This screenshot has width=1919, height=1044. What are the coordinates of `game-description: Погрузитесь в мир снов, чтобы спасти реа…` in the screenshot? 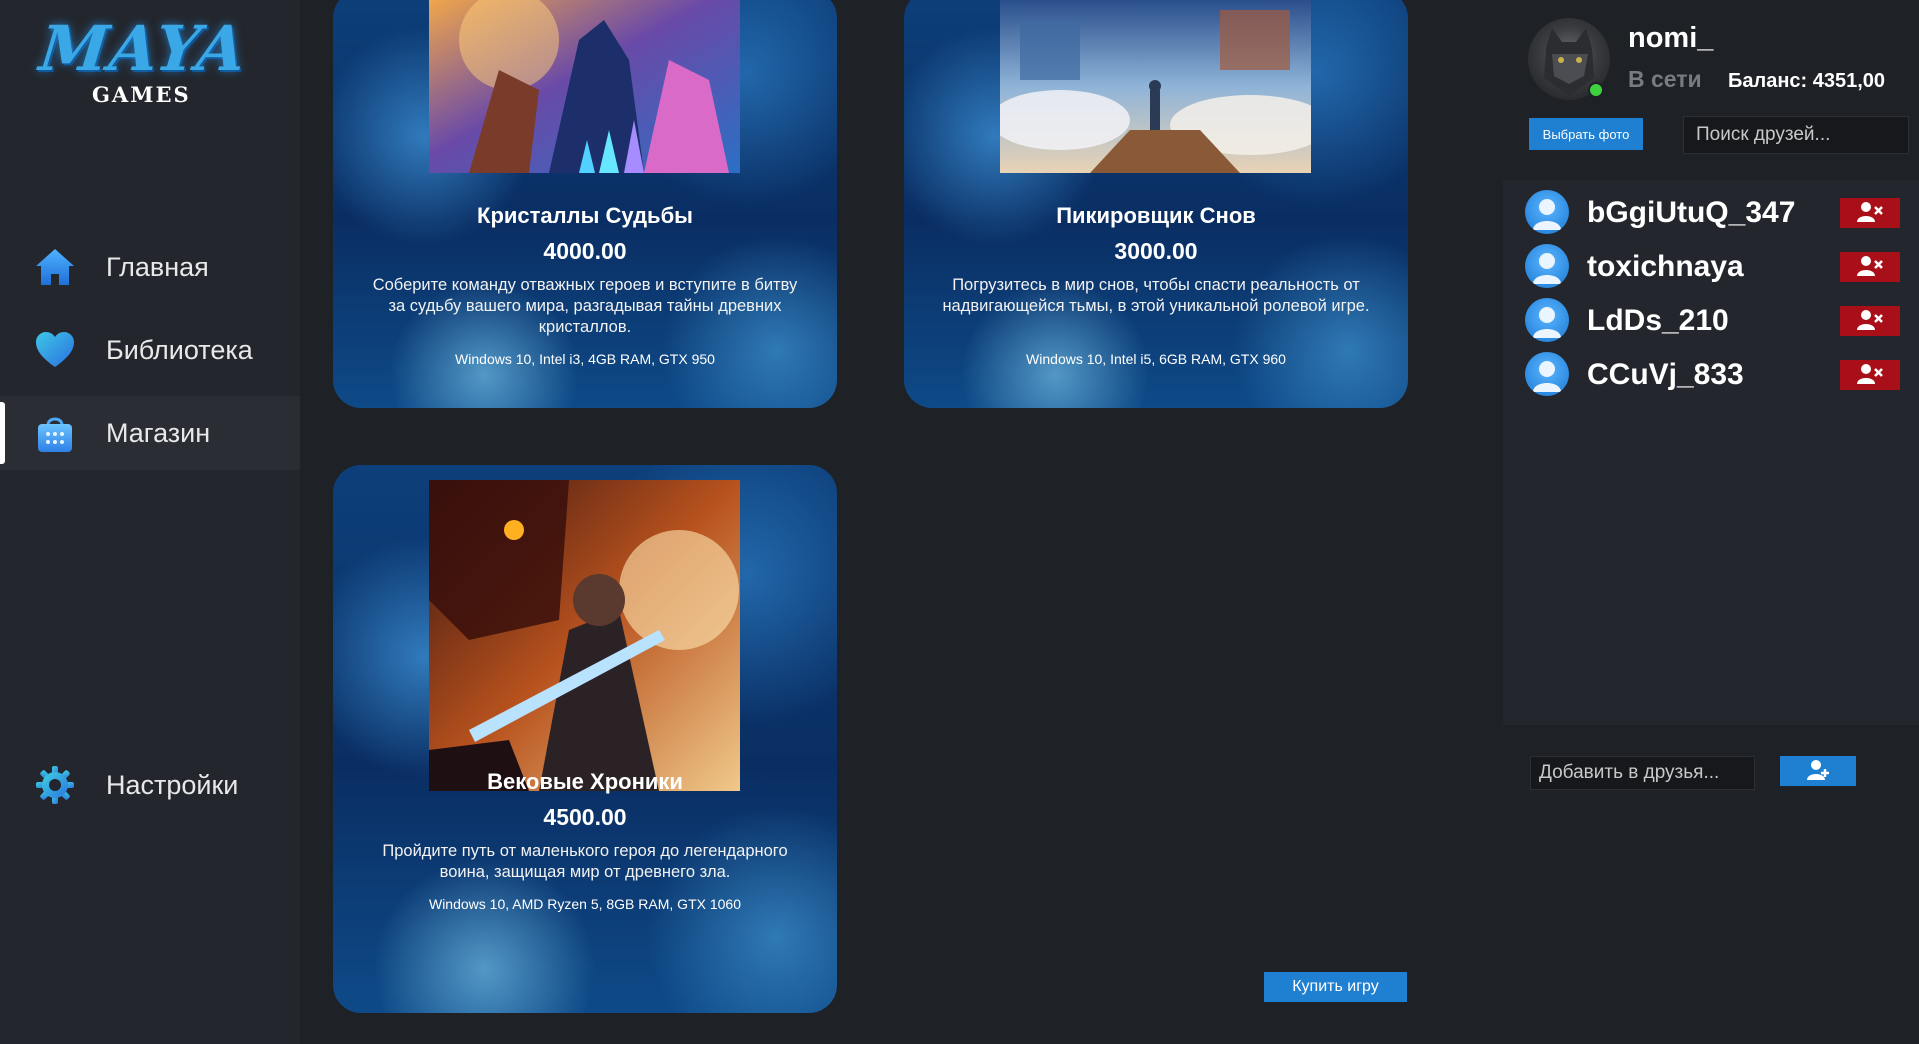 It's located at (1156, 295).